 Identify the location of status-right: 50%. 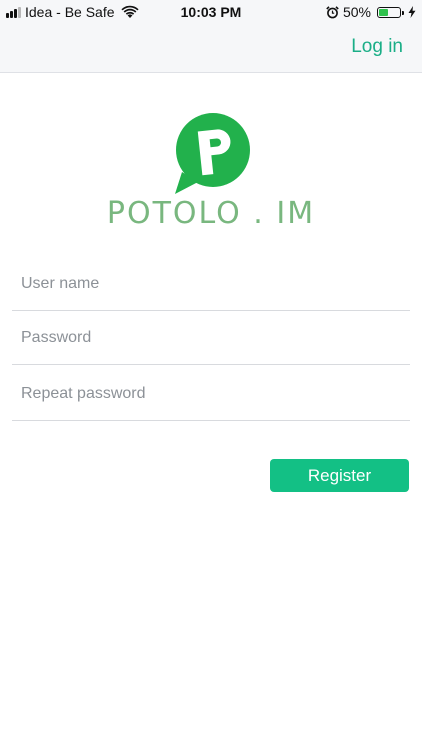
(371, 12).